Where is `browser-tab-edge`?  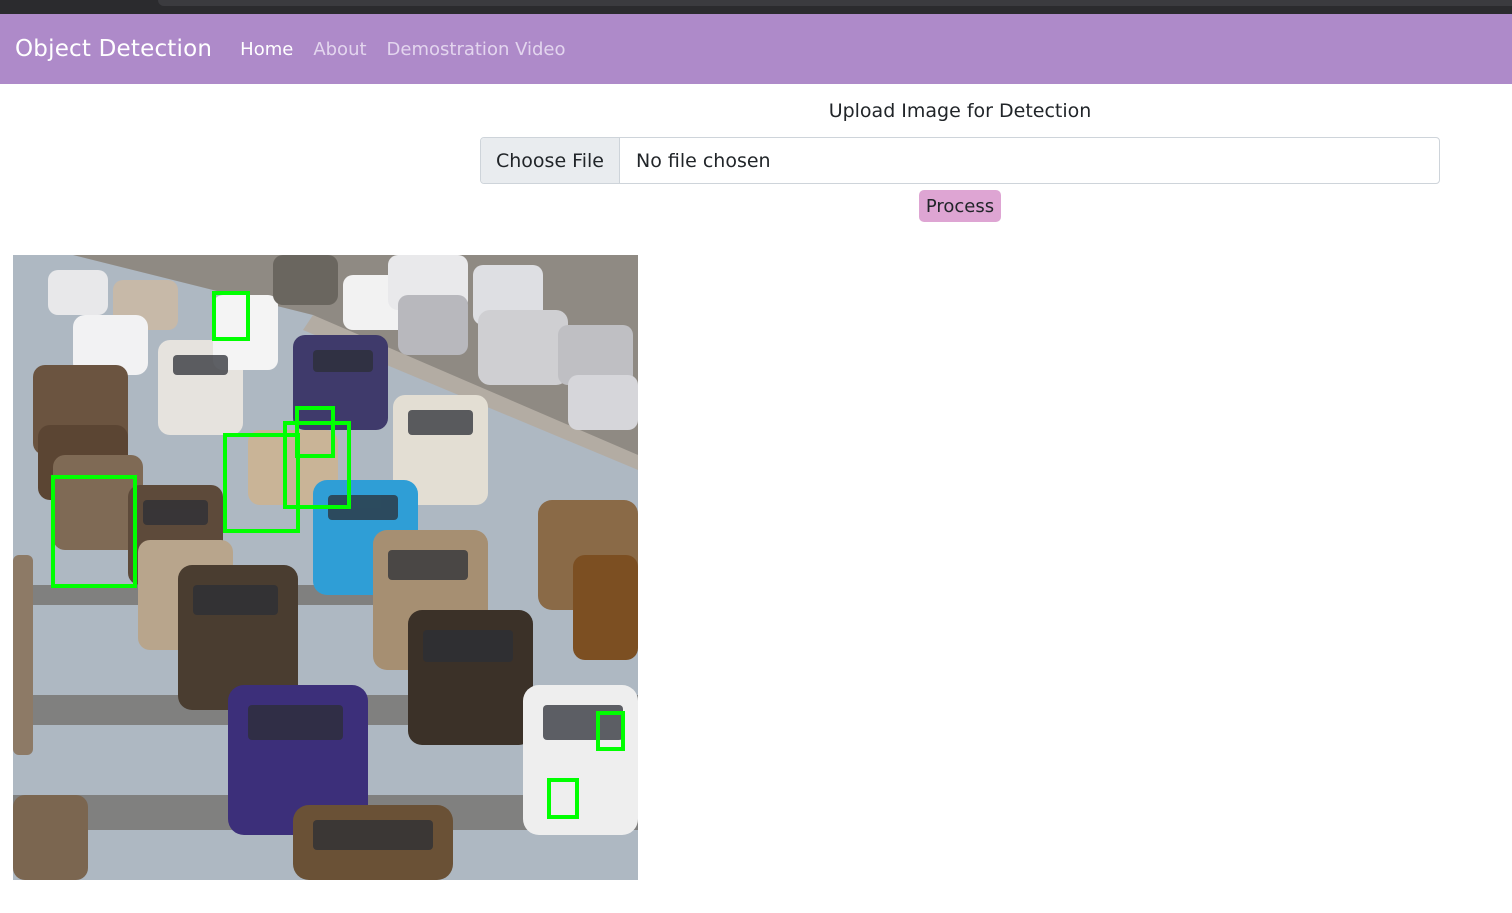 browser-tab-edge is located at coordinates (835, 3).